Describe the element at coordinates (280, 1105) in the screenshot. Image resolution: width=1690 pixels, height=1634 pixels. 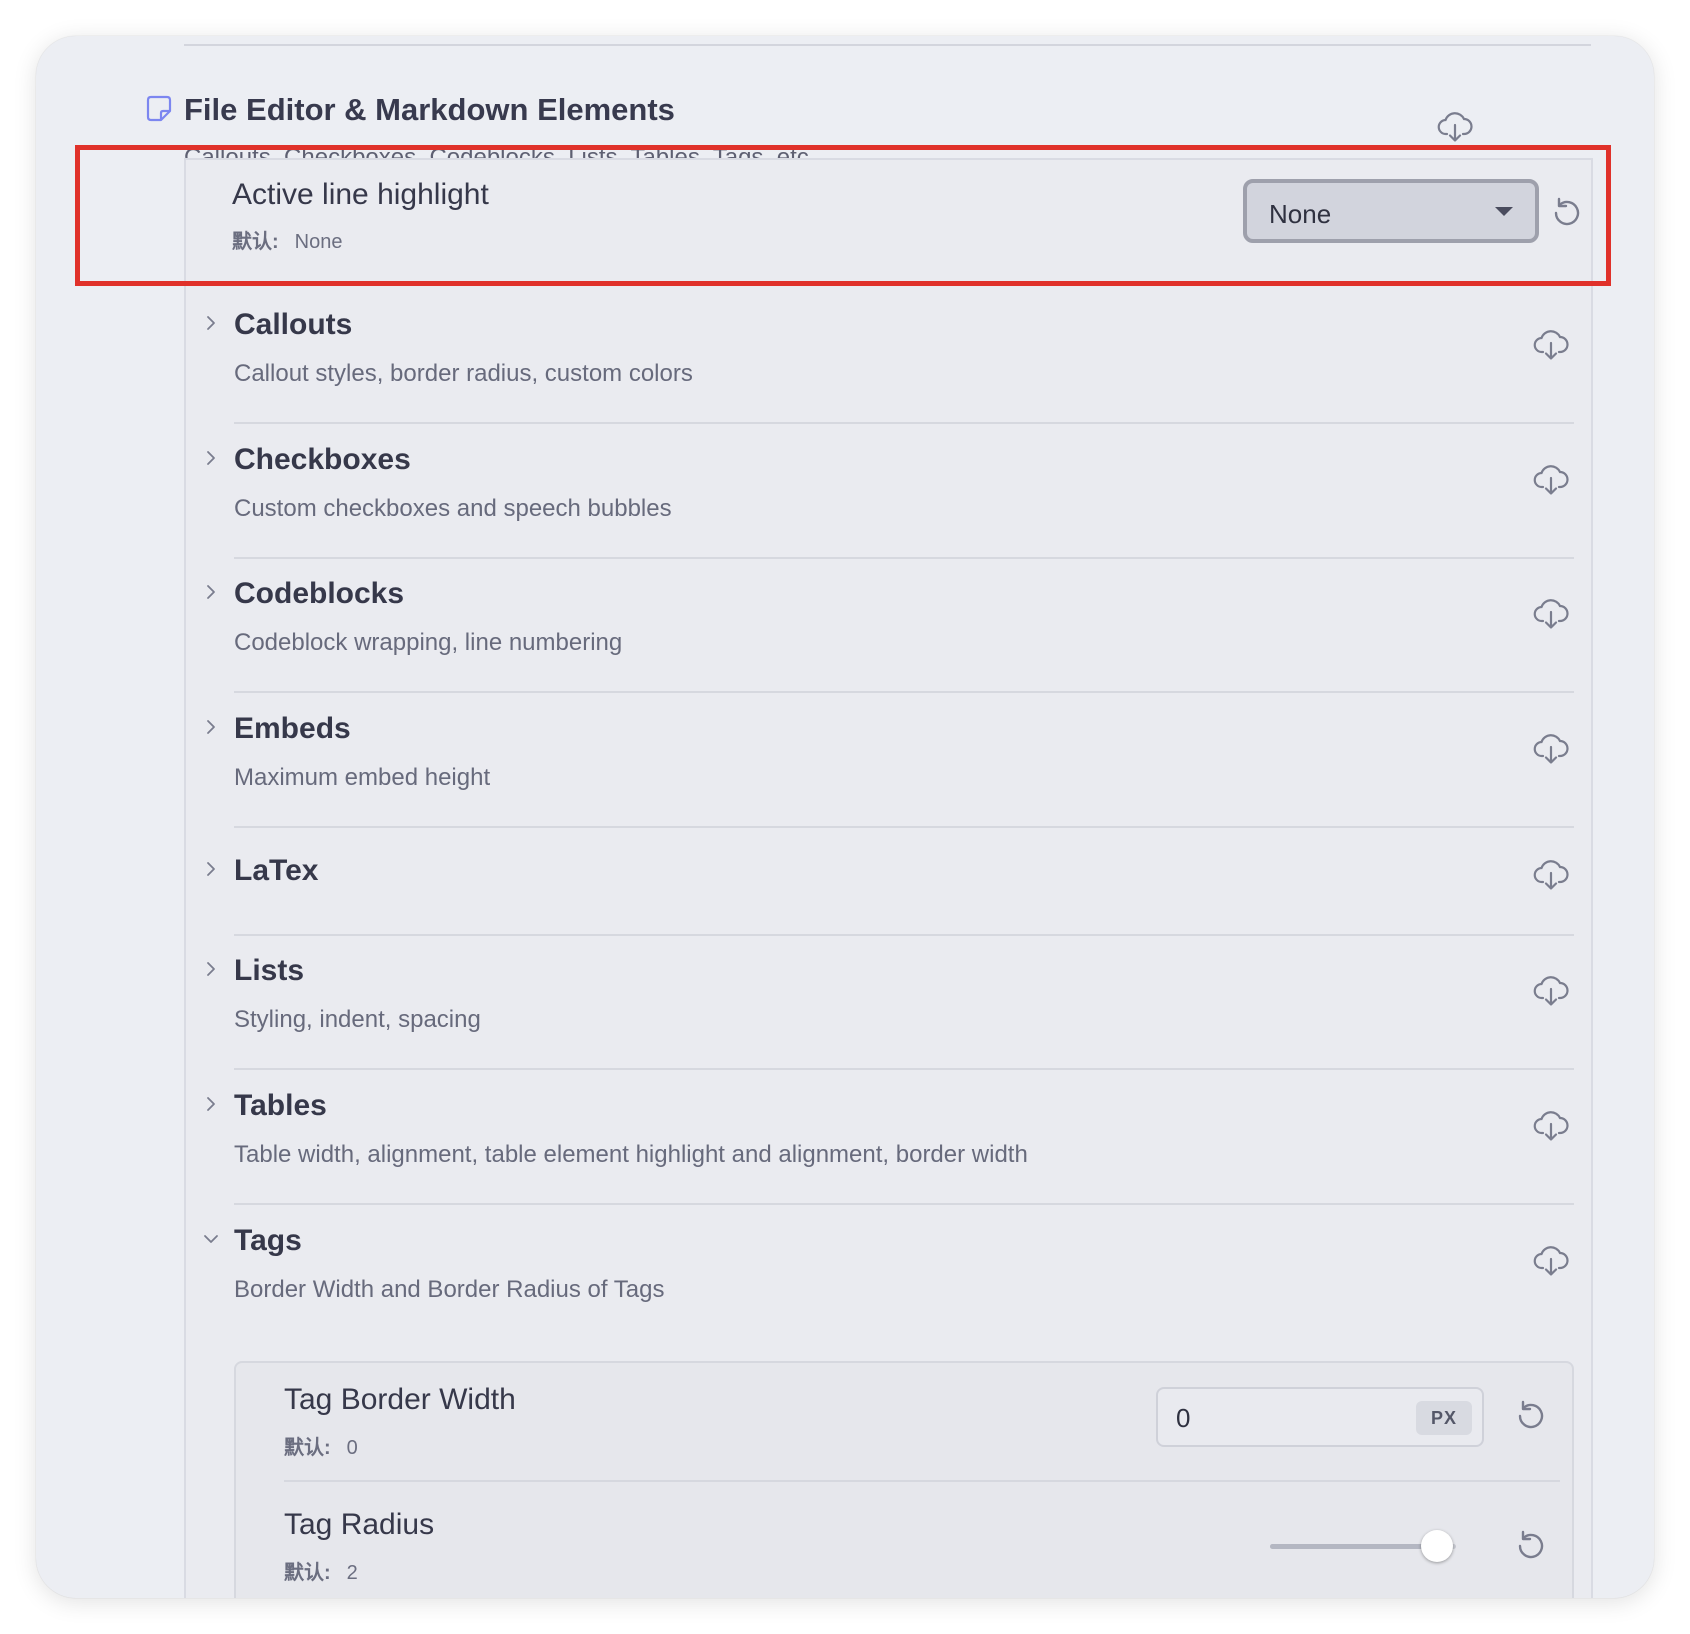
I see `group-title: Tables` at that location.